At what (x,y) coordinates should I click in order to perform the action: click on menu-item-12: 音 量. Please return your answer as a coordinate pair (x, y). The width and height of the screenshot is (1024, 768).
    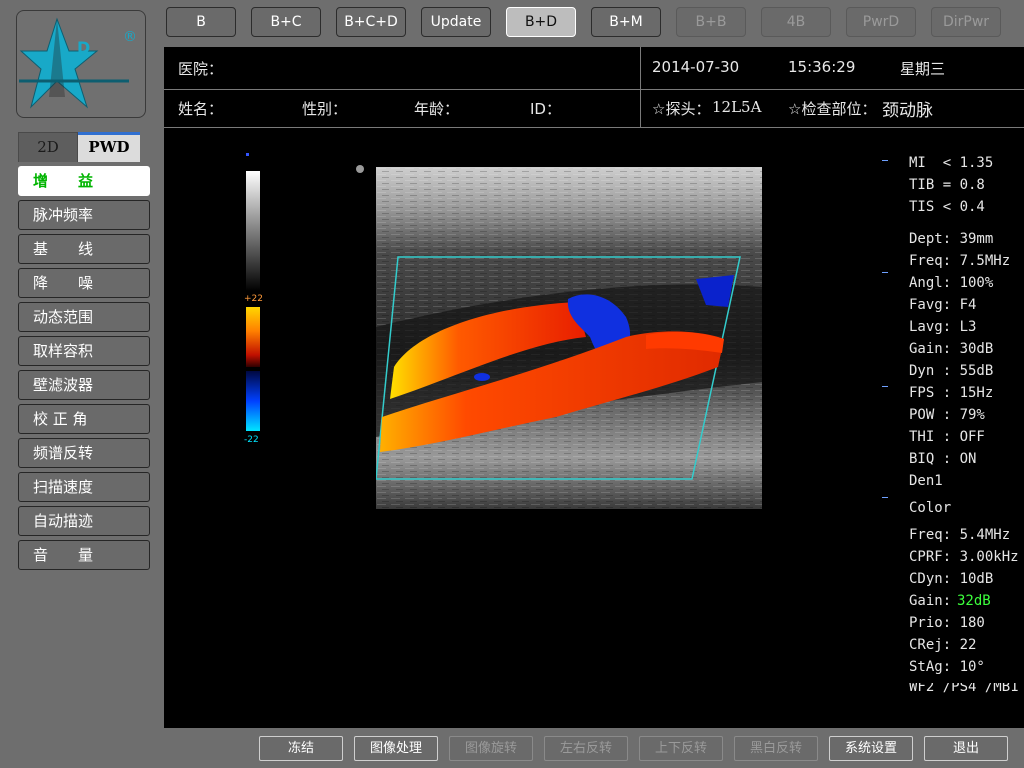
    Looking at the image, I should click on (84, 555).